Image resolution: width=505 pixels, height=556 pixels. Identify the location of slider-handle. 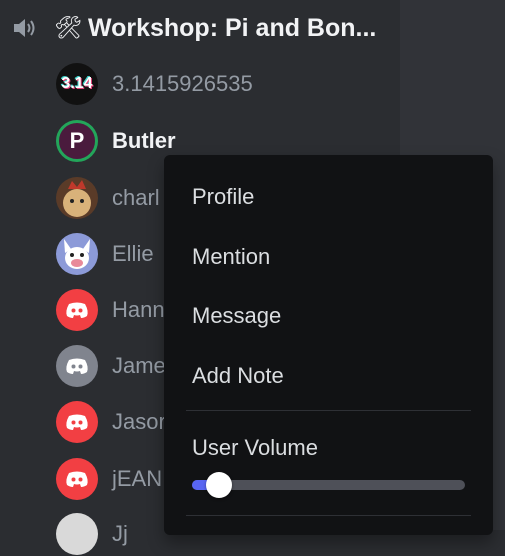
(218, 485).